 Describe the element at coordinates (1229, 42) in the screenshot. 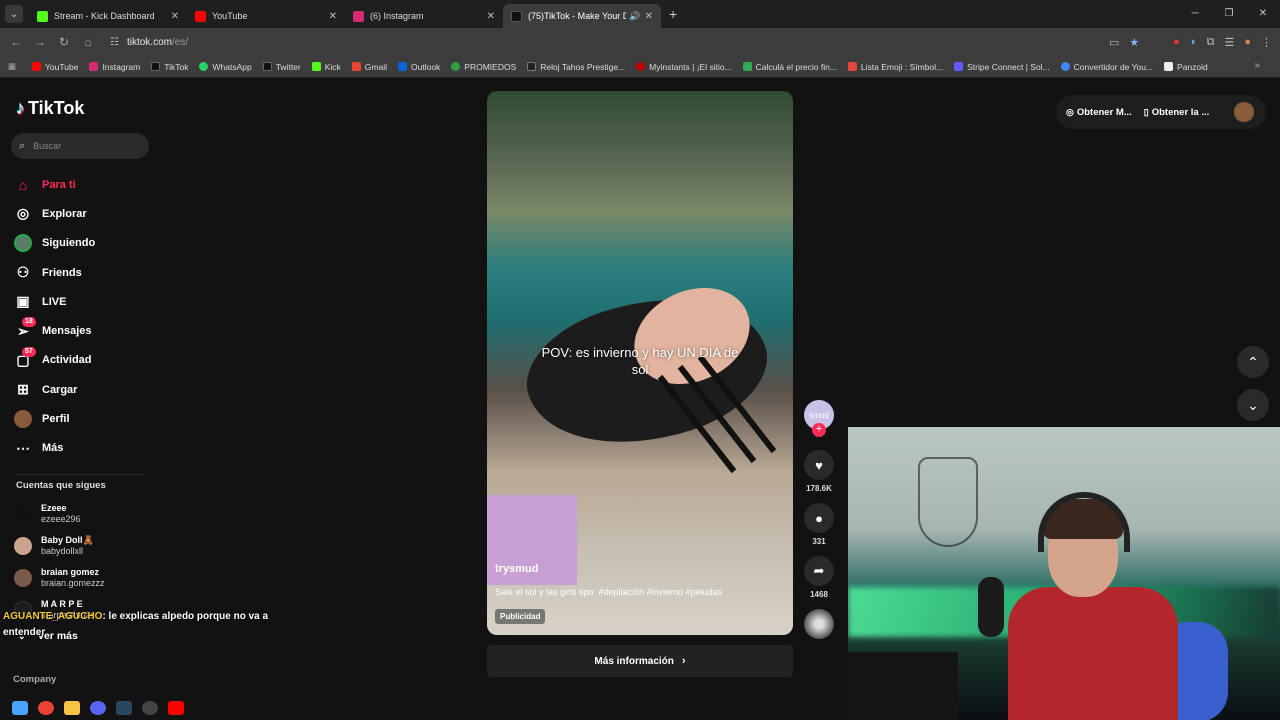

I see `reading-list-icon: ☰` at that location.